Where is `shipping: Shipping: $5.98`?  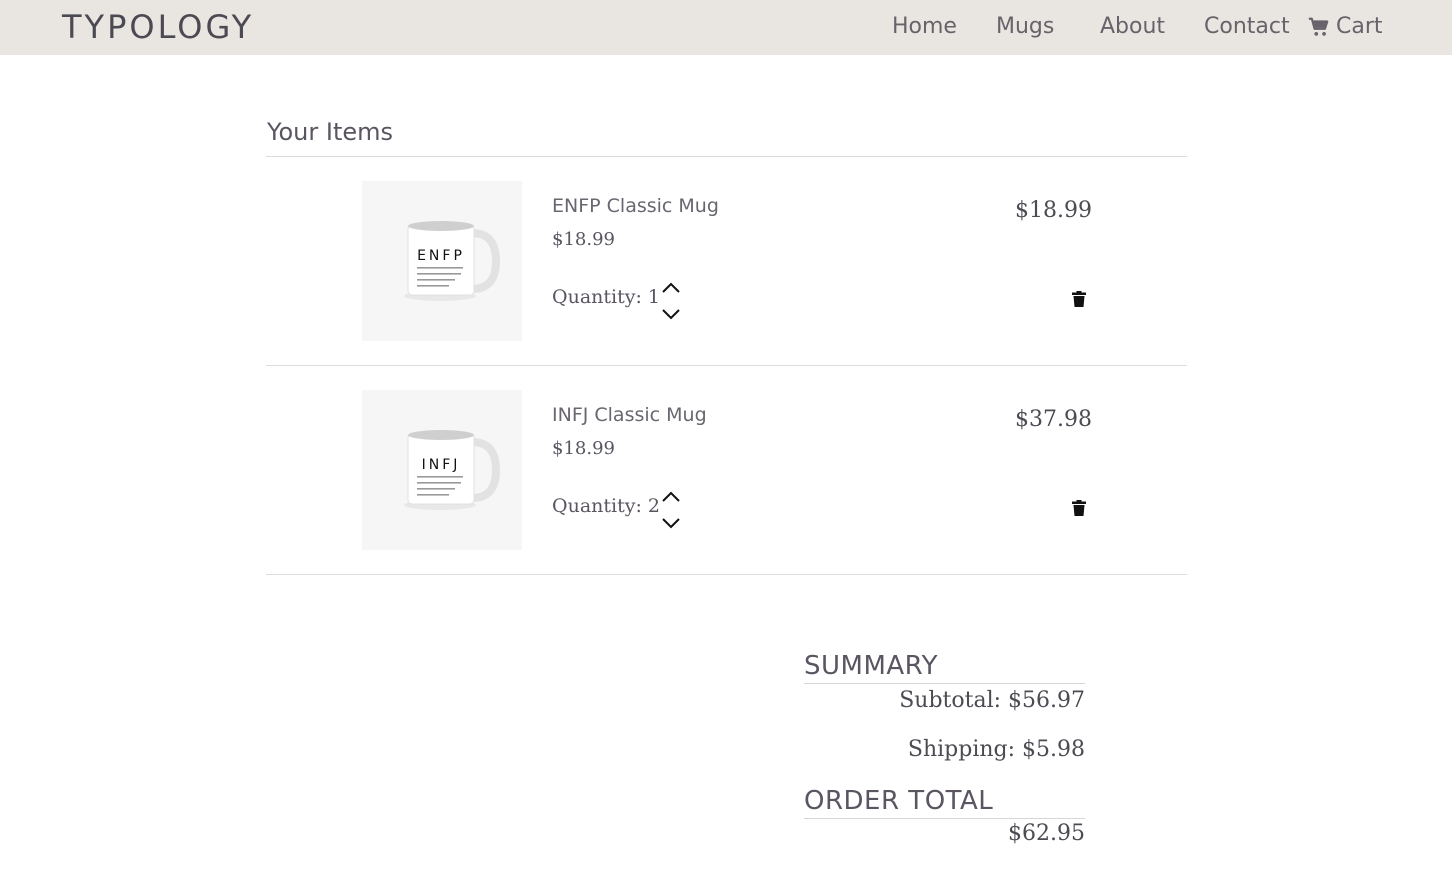 shipping: Shipping: $5.98 is located at coordinates (996, 749).